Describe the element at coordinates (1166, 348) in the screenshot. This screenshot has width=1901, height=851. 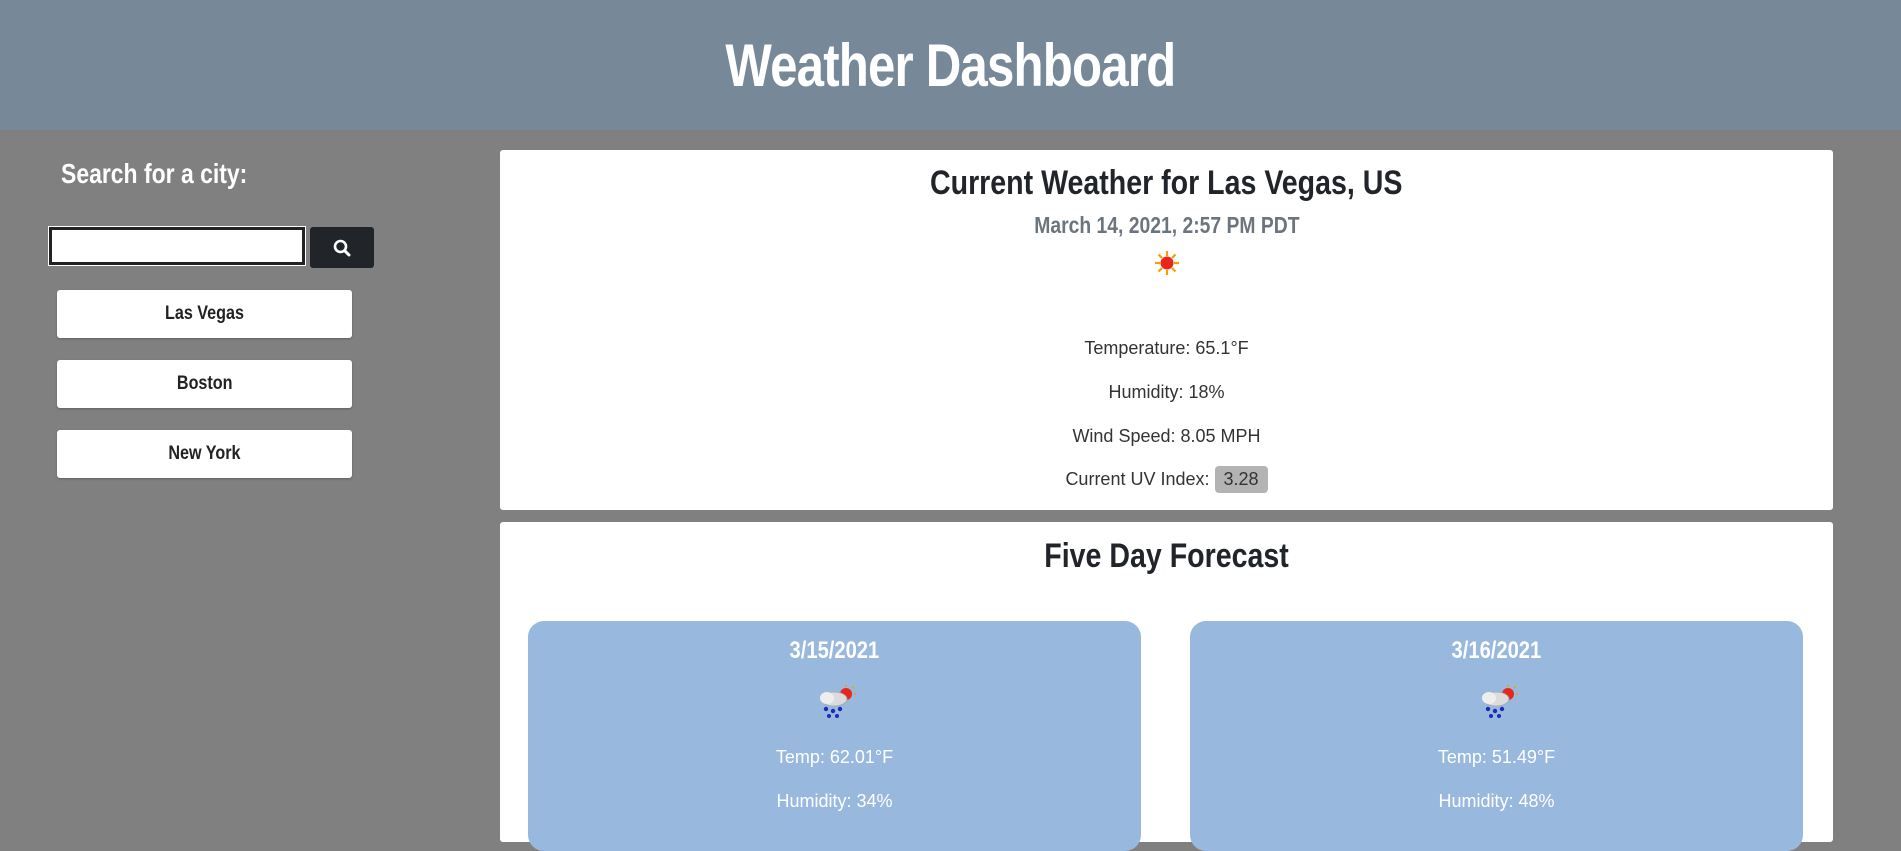
I see `current-temperature: Temperature: 65.1°F` at that location.